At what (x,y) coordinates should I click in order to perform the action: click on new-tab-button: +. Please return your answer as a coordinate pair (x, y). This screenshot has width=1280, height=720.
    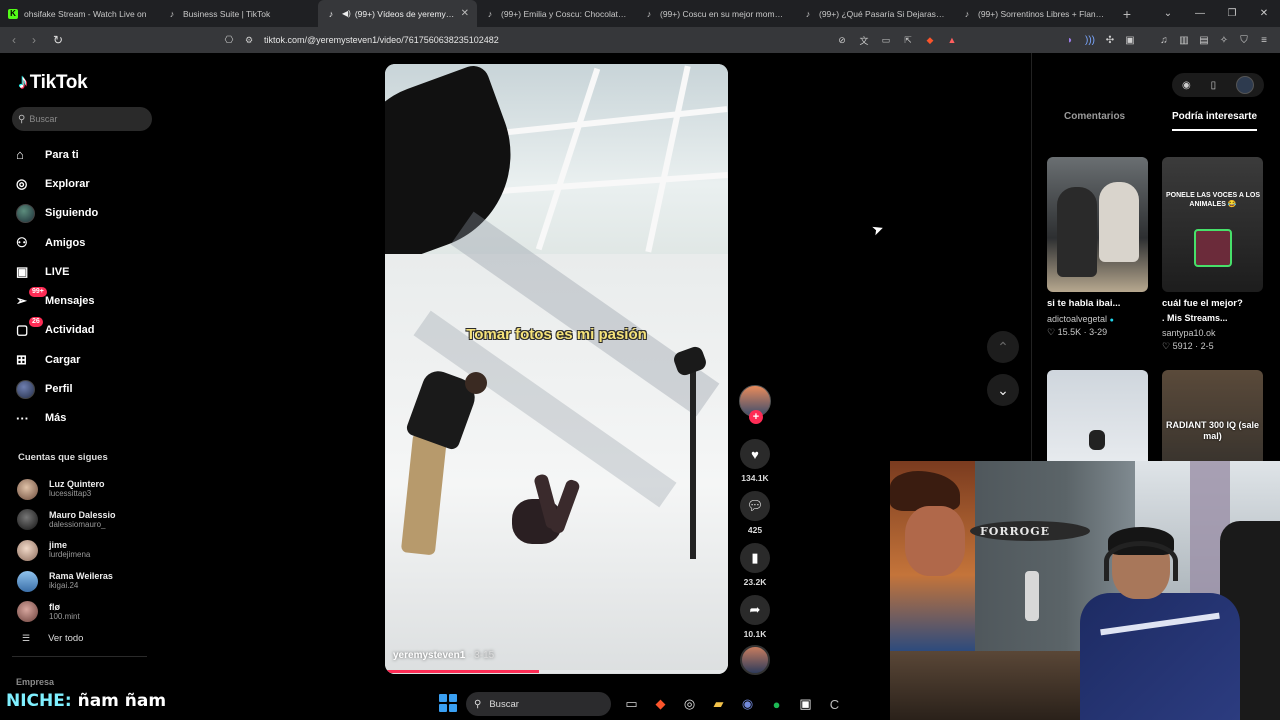
    Looking at the image, I should click on (1127, 14).